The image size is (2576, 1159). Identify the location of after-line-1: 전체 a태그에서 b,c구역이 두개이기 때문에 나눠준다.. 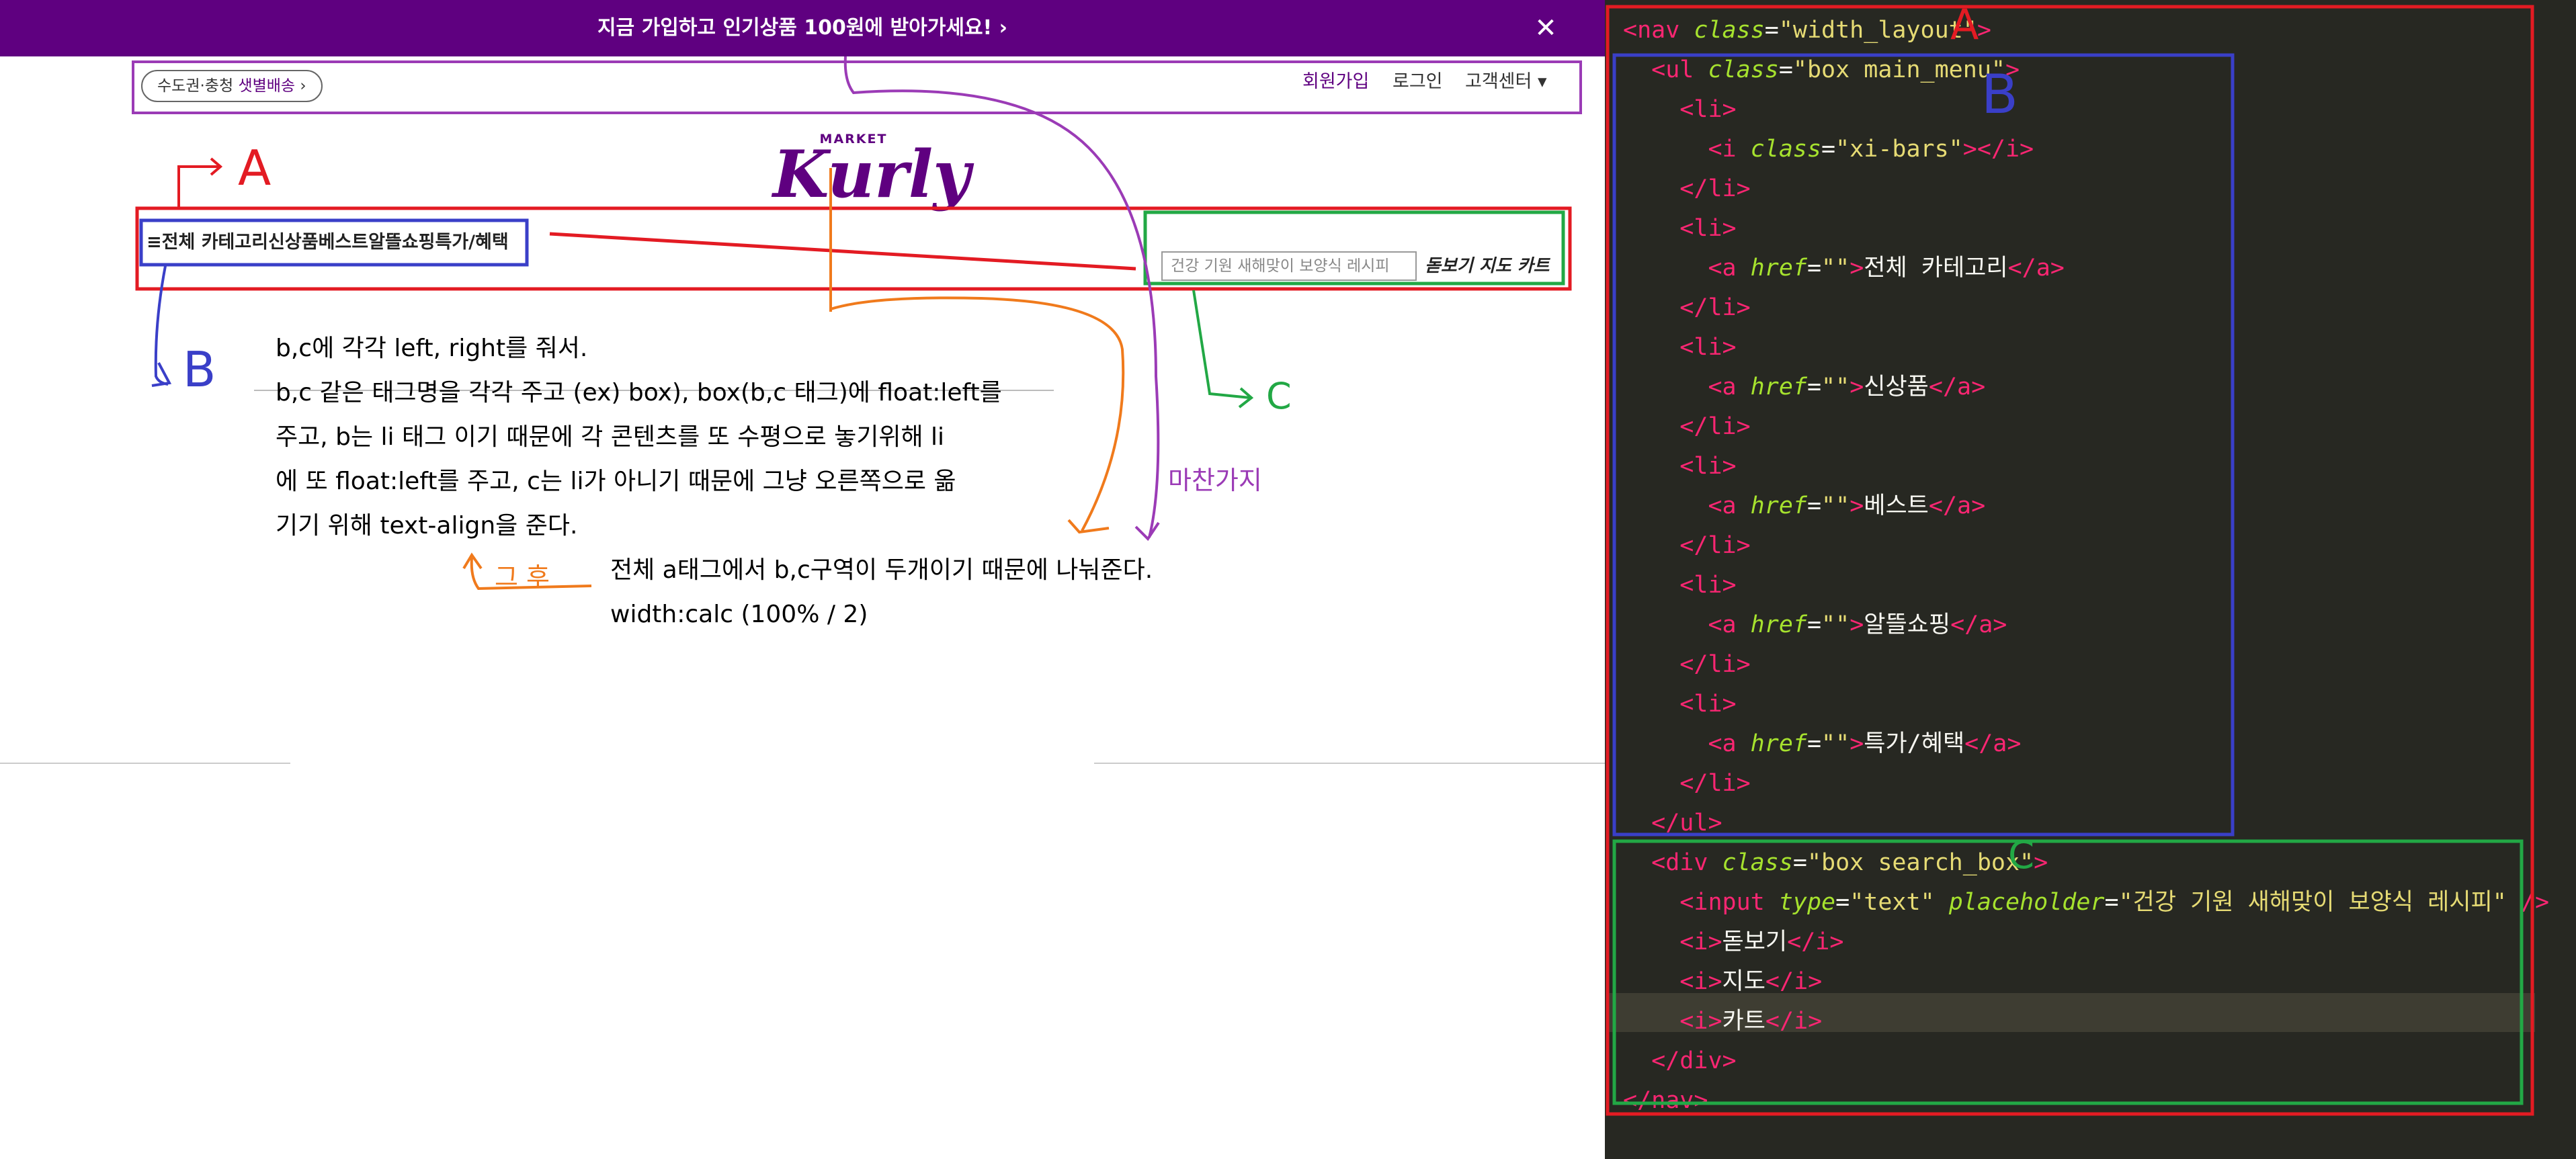
(881, 570).